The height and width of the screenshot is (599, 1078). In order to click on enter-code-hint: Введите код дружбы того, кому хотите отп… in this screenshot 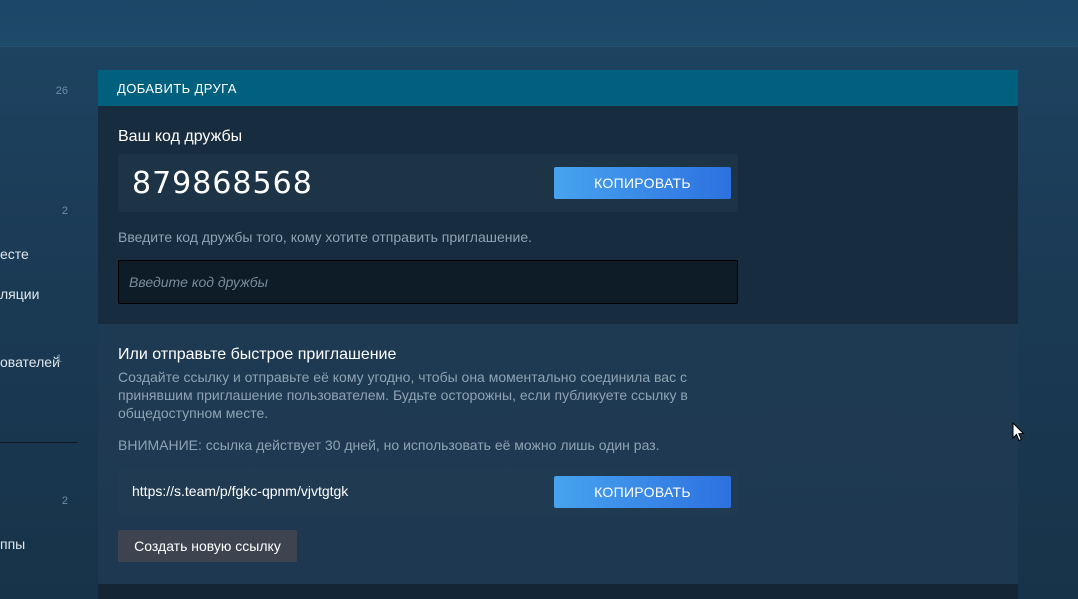, I will do `click(325, 237)`.